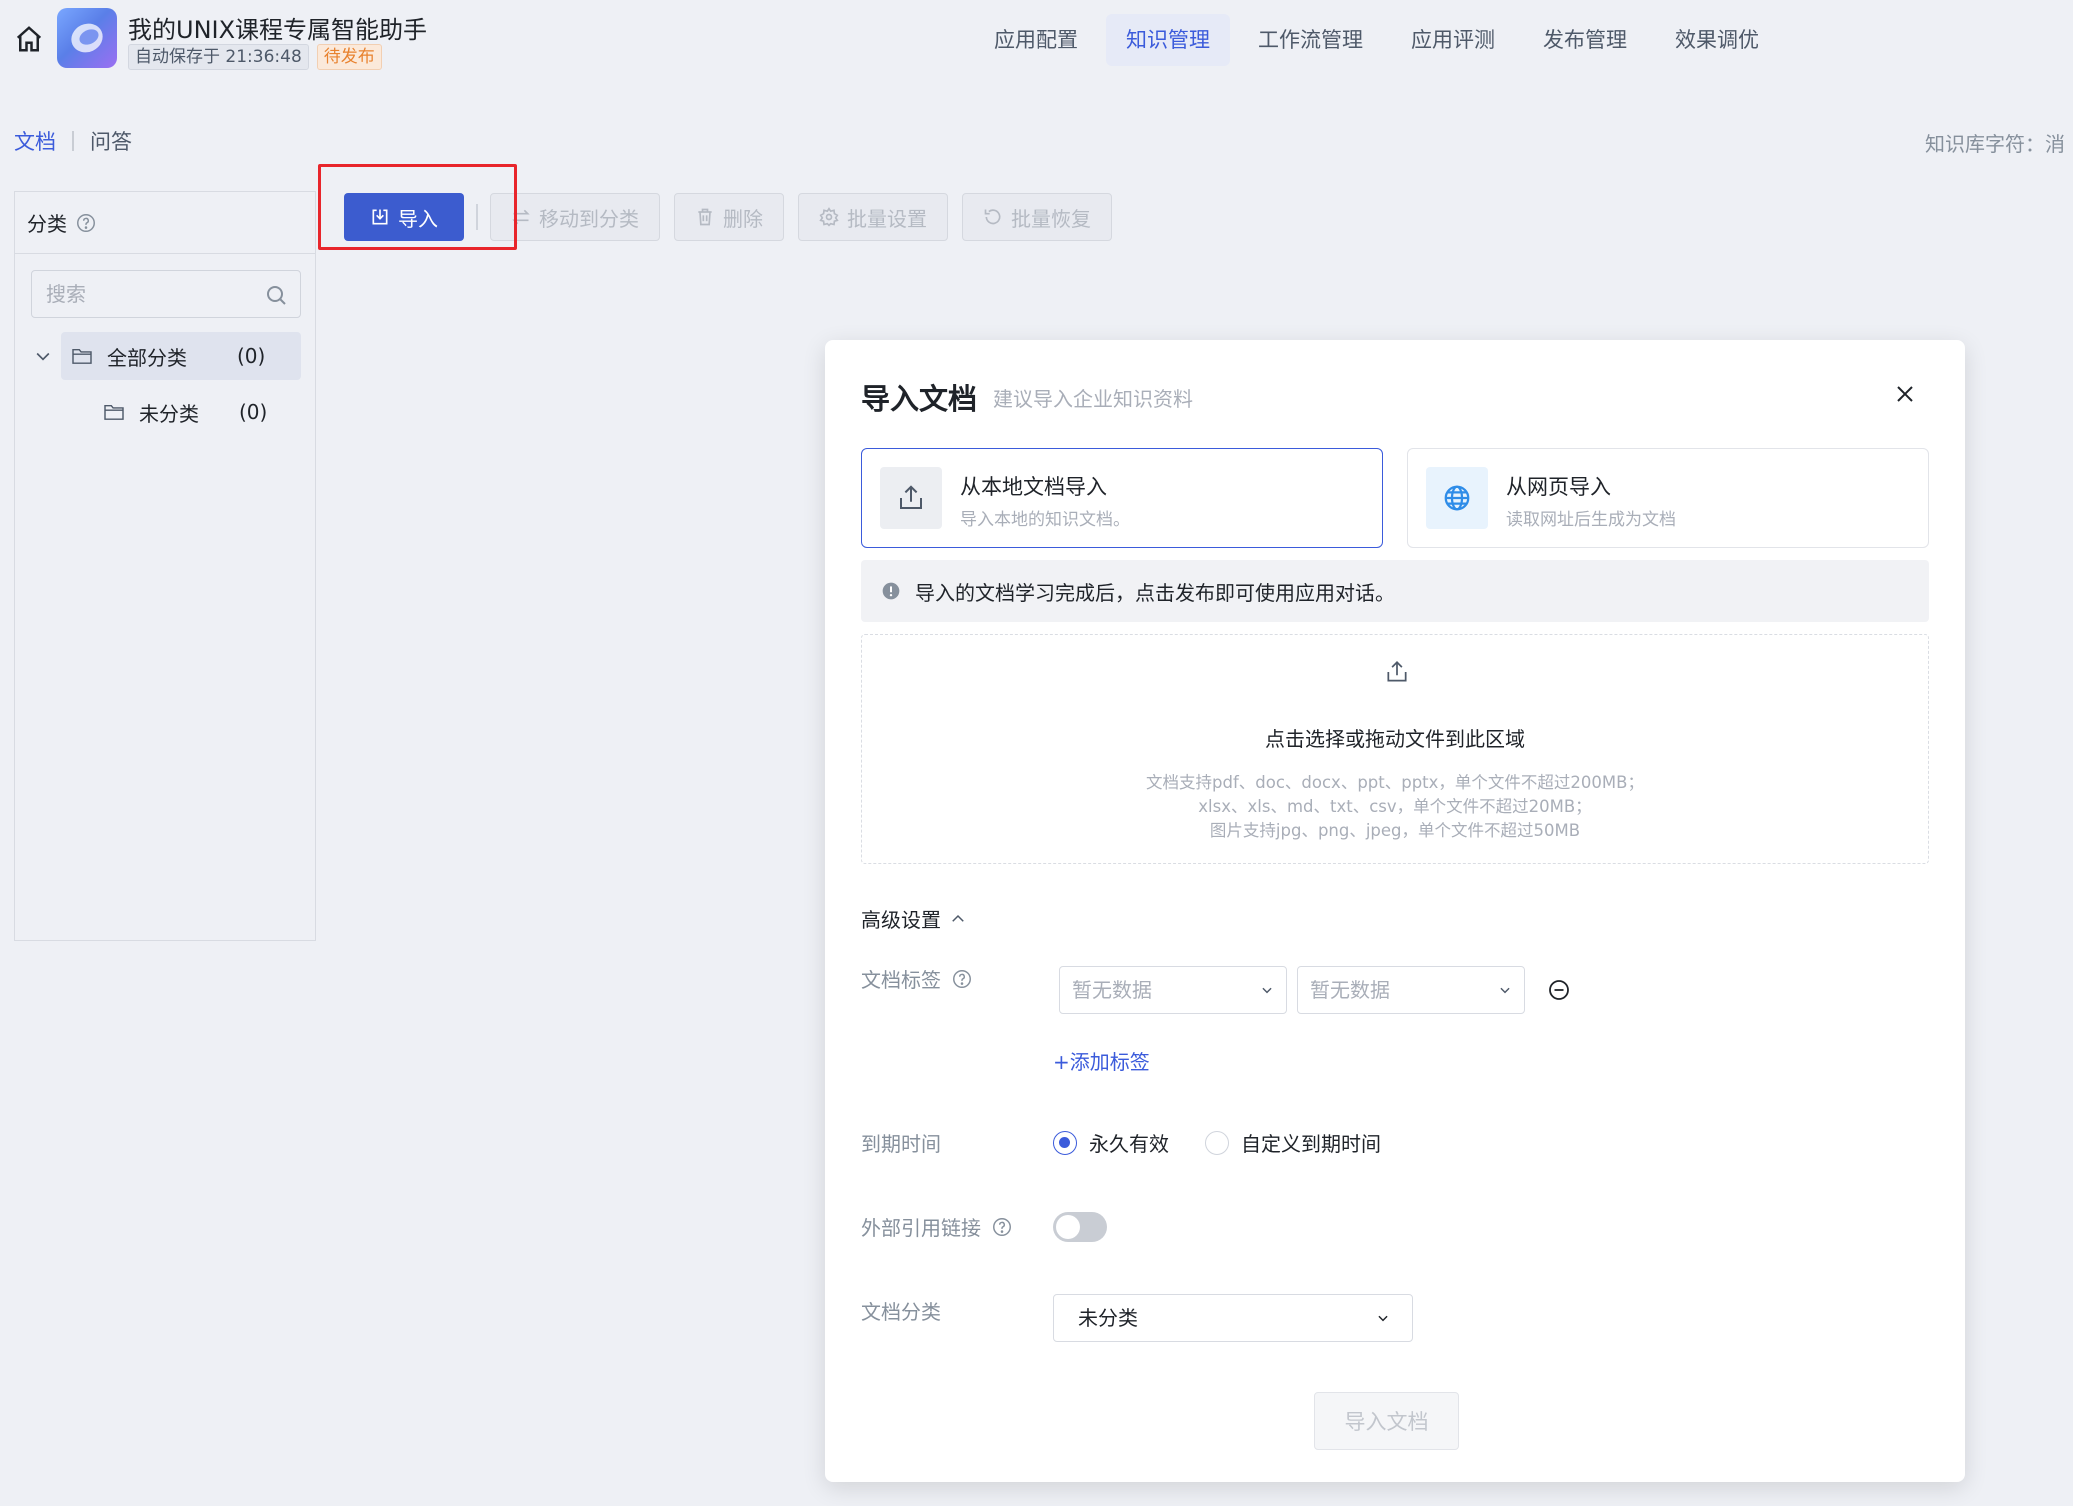 This screenshot has height=1506, width=2073. Describe the element at coordinates (142, 294) in the screenshot. I see `category-search-input` at that location.